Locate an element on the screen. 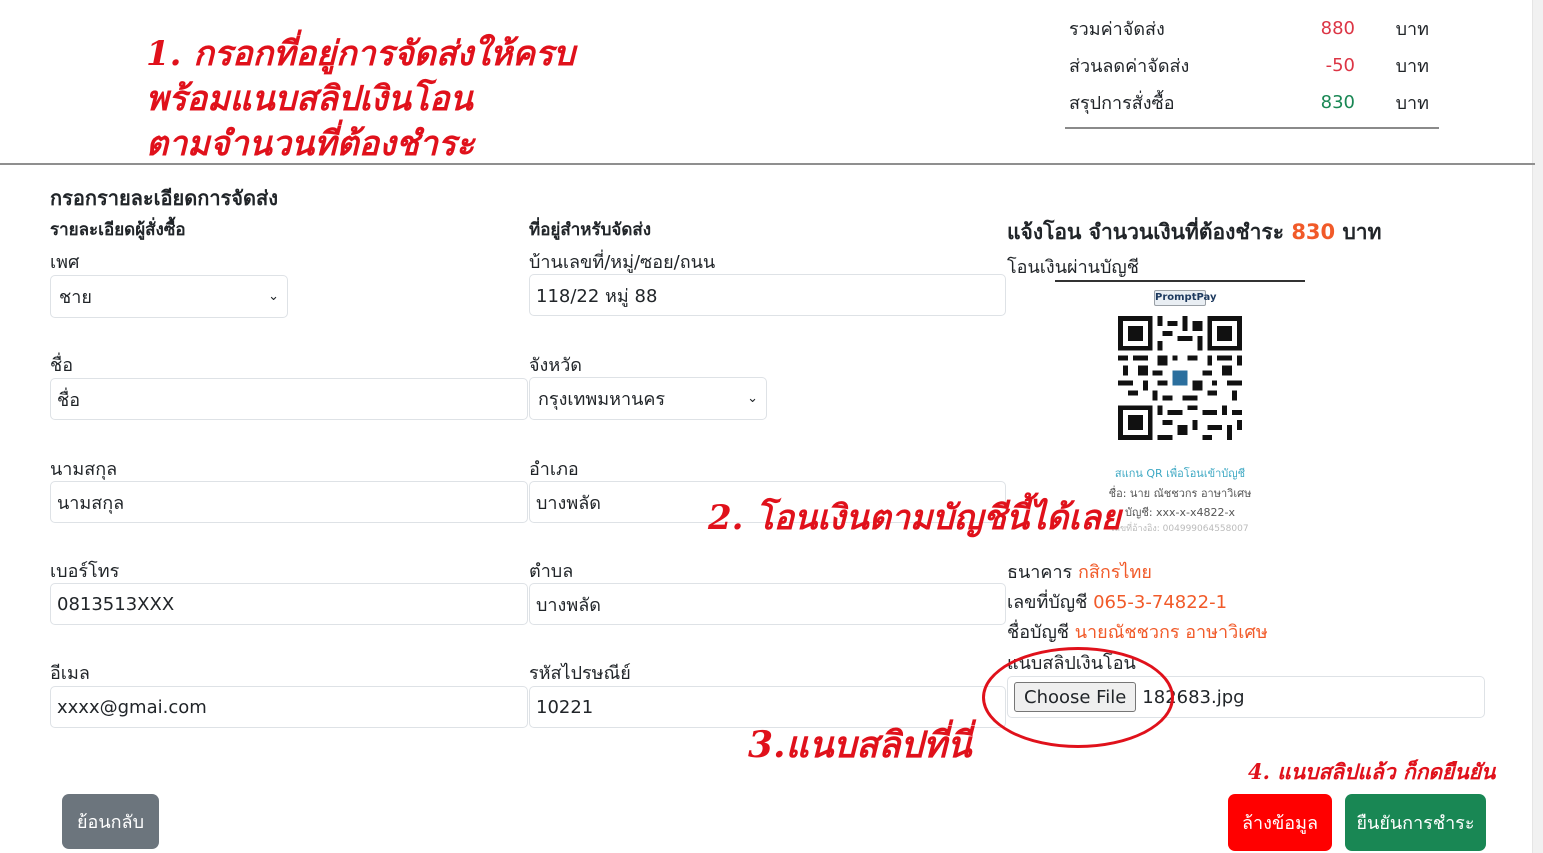 This screenshot has height=853, width=1543. page-scrollbar is located at coordinates (1537, 426).